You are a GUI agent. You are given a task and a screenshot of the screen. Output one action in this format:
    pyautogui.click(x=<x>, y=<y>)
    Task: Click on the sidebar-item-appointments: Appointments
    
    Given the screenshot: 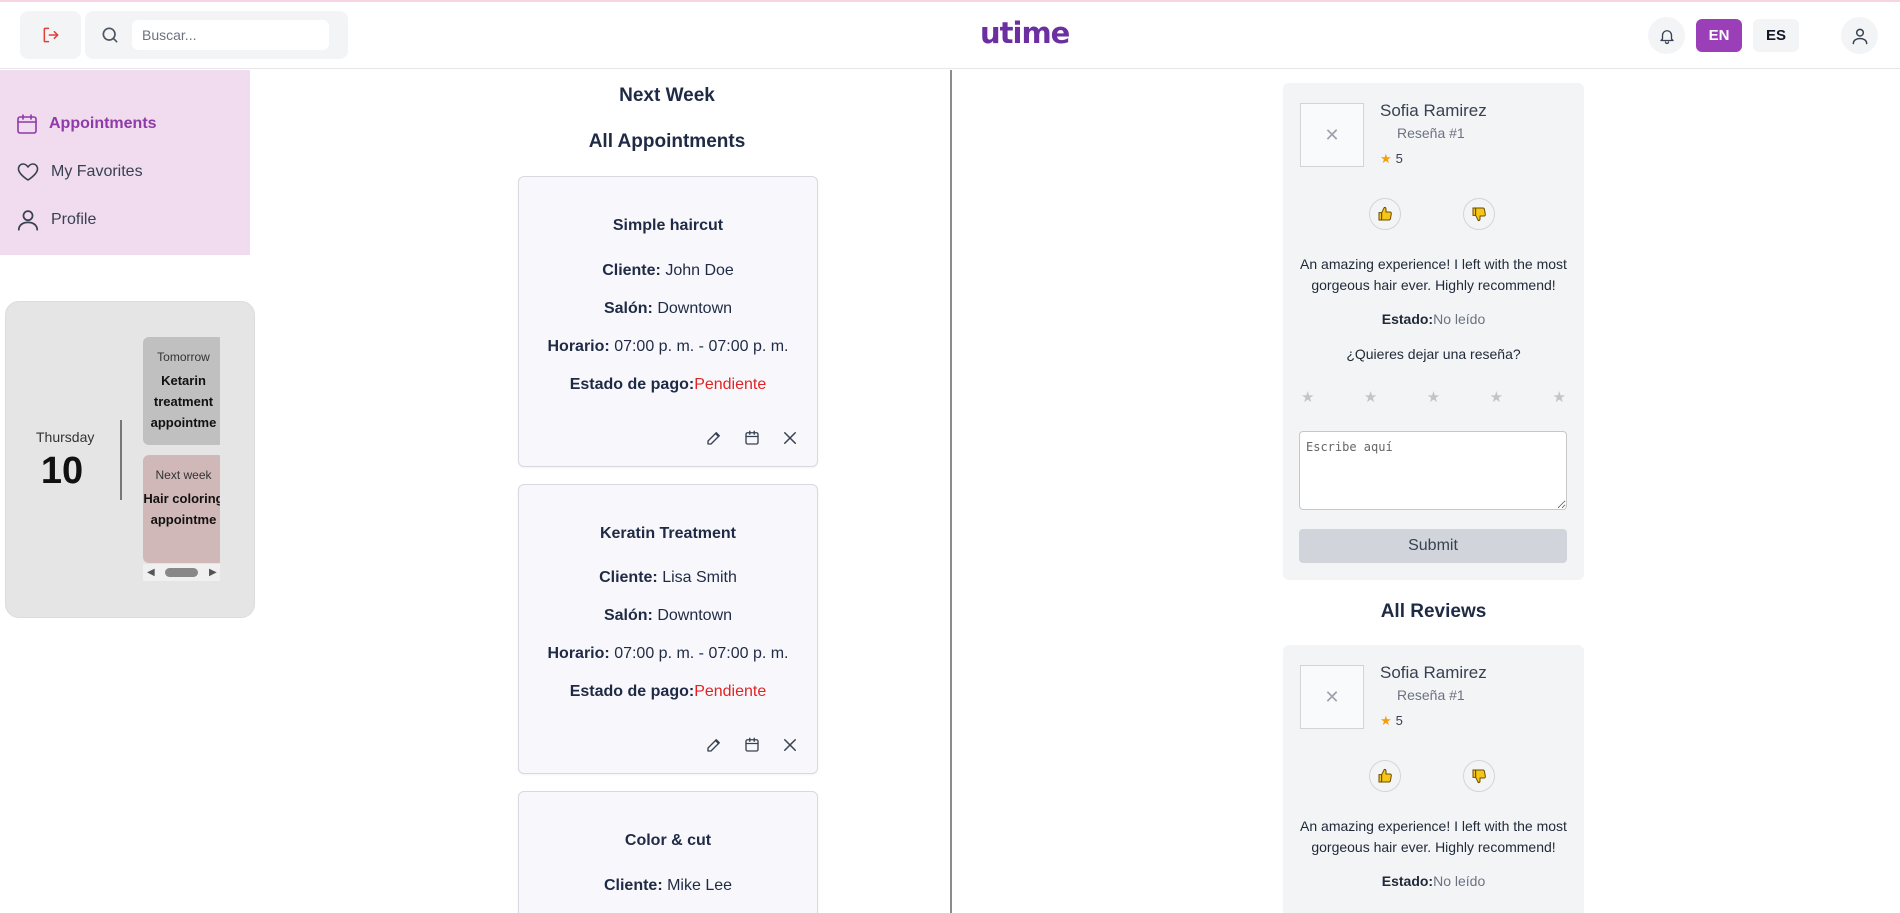 What is the action you would take?
    pyautogui.click(x=125, y=124)
    